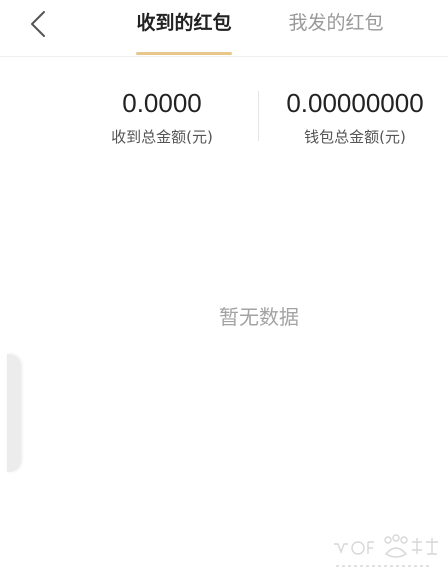  What do you see at coordinates (355, 137) in the screenshot?
I see `wallet-total-label: 钱包总金额(元)` at bounding box center [355, 137].